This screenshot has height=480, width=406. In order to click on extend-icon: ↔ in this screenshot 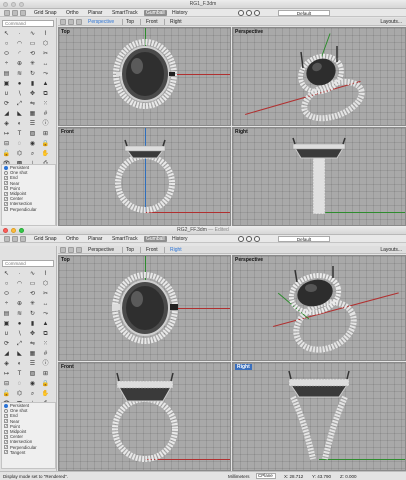, I will do `click(45, 304)`.